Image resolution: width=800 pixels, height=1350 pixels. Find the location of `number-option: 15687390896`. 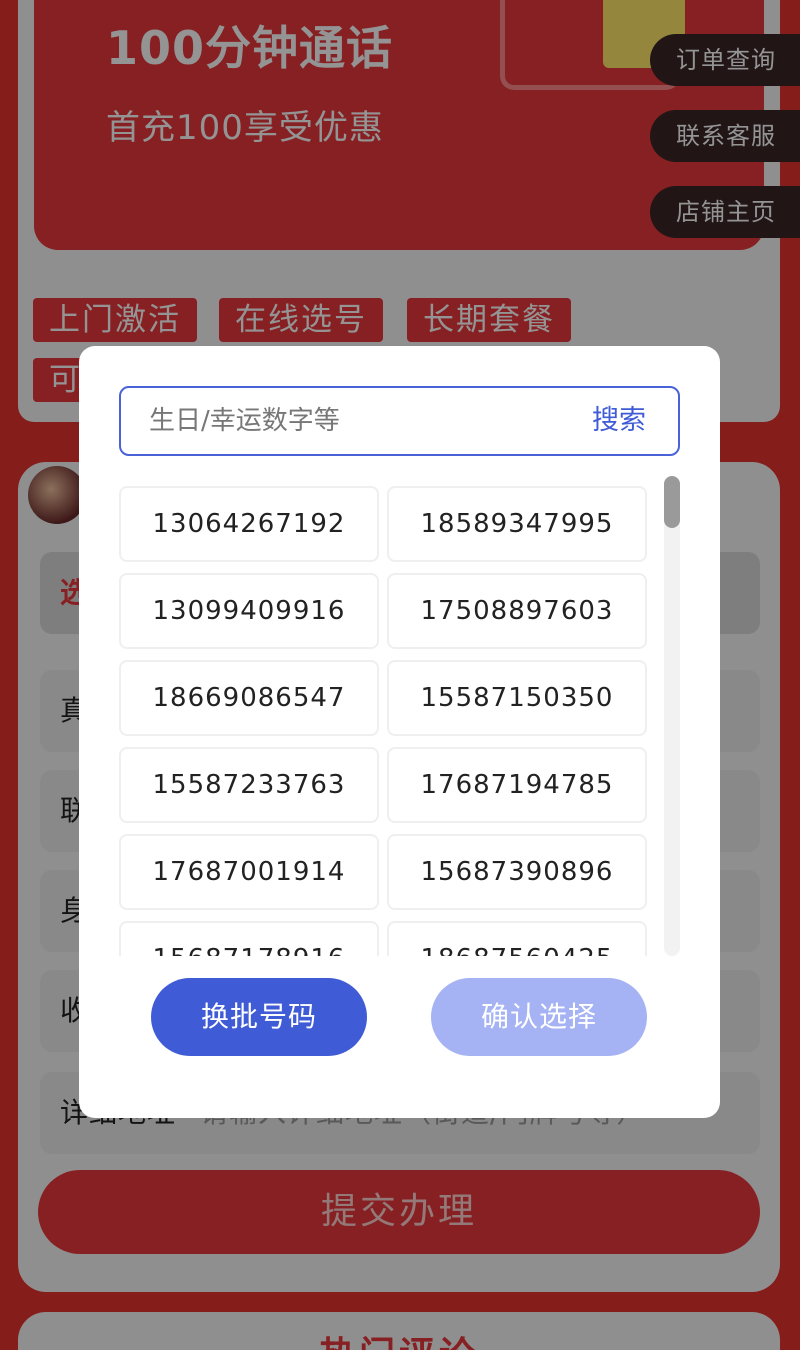

number-option: 15687390896 is located at coordinates (517, 872).